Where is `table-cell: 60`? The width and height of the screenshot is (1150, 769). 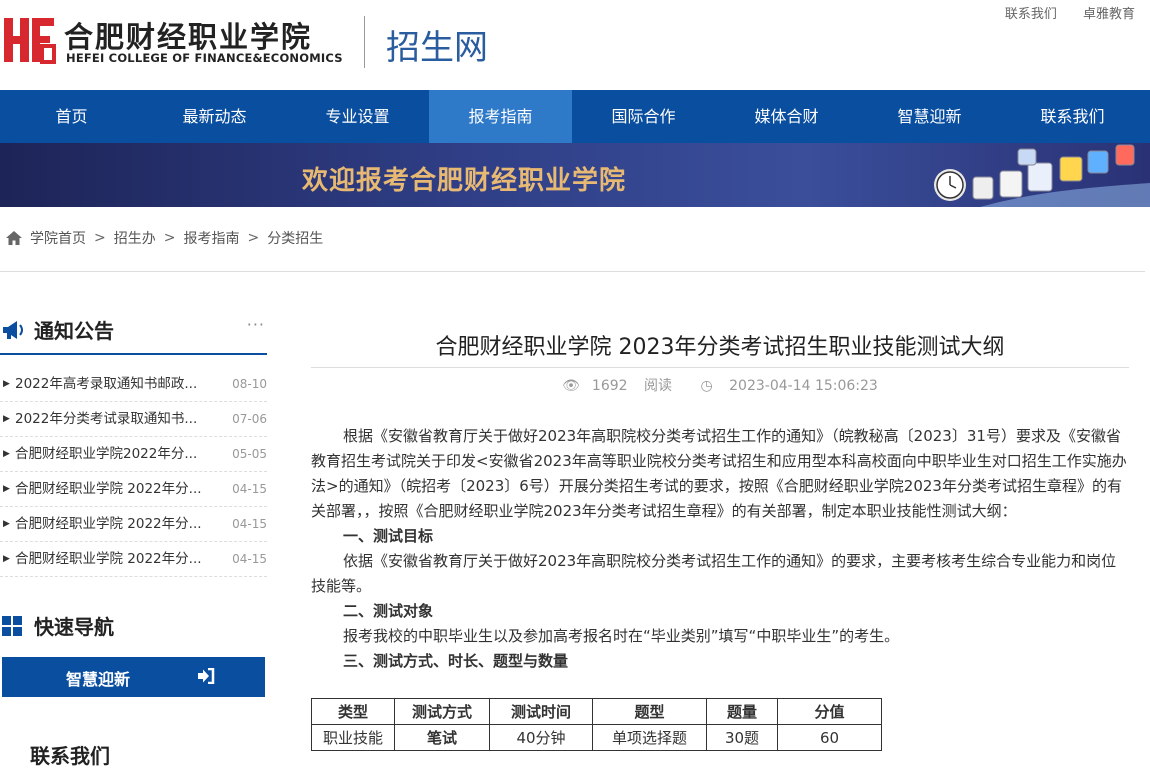 table-cell: 60 is located at coordinates (829, 737).